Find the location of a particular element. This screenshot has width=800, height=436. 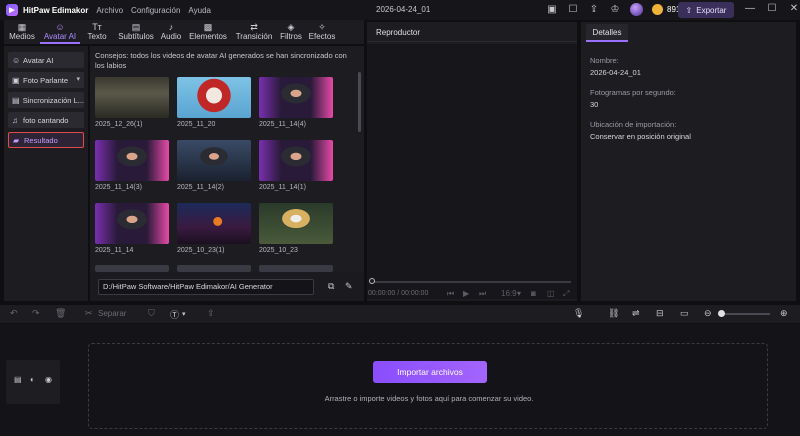

person-icon: ☺ is located at coordinates (16, 60).